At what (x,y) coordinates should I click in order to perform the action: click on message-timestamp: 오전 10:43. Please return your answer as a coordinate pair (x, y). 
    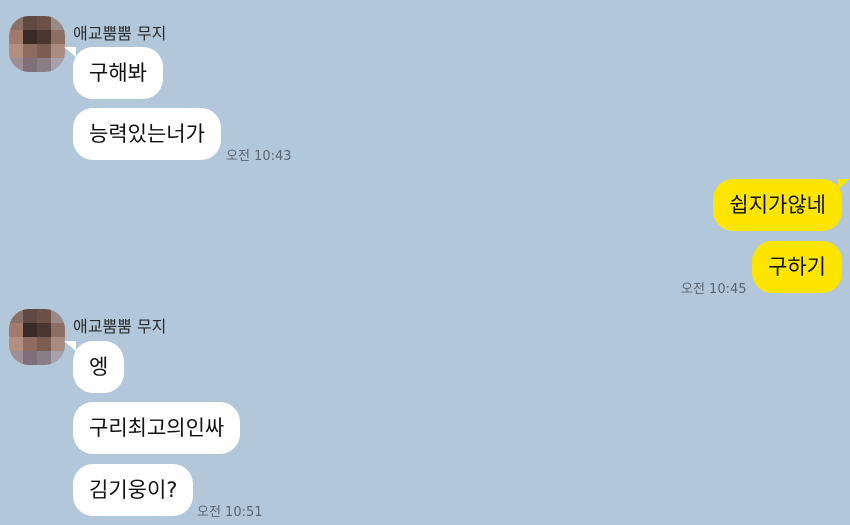
    Looking at the image, I should click on (259, 156).